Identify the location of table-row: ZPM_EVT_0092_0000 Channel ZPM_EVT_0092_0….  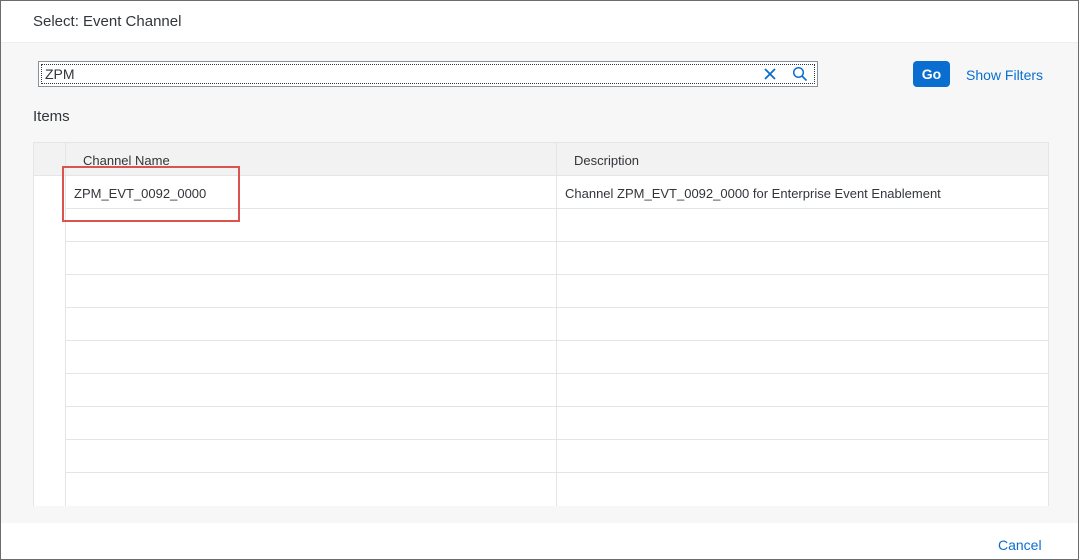
(541, 192).